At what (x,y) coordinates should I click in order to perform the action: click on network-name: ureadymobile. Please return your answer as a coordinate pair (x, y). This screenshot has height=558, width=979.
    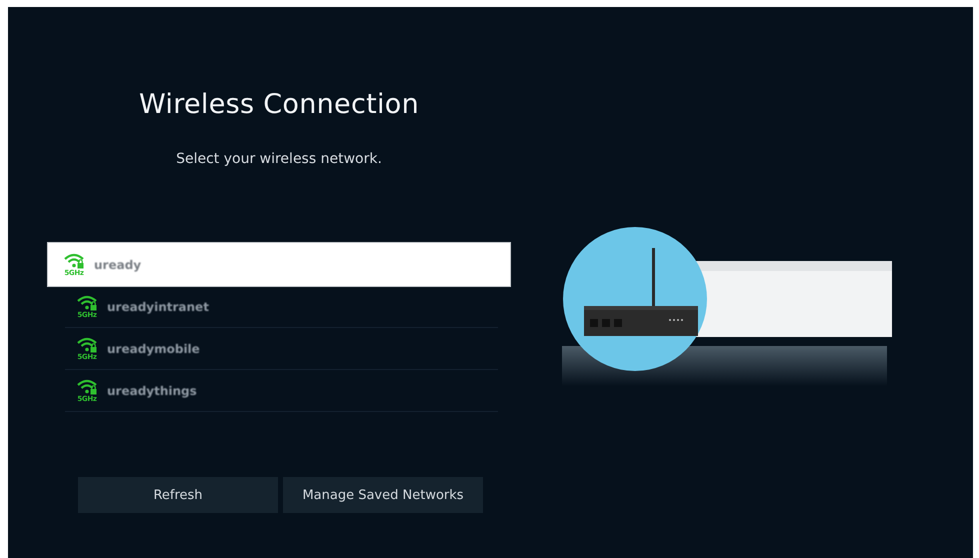
    Looking at the image, I should click on (153, 349).